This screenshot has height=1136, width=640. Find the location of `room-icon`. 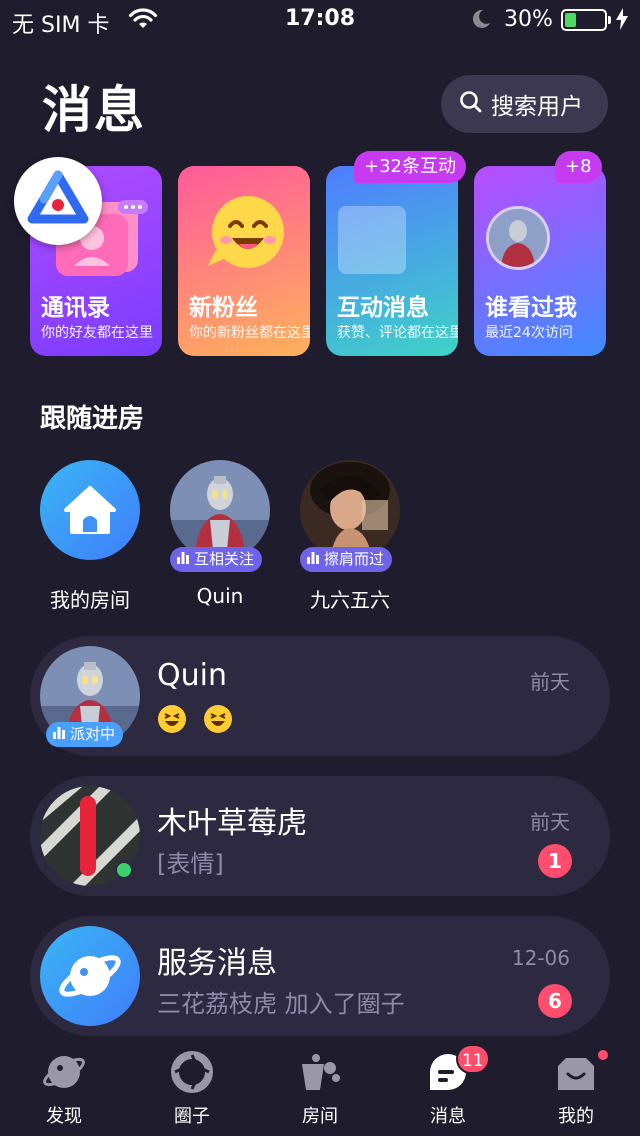

room-icon is located at coordinates (320, 1072).